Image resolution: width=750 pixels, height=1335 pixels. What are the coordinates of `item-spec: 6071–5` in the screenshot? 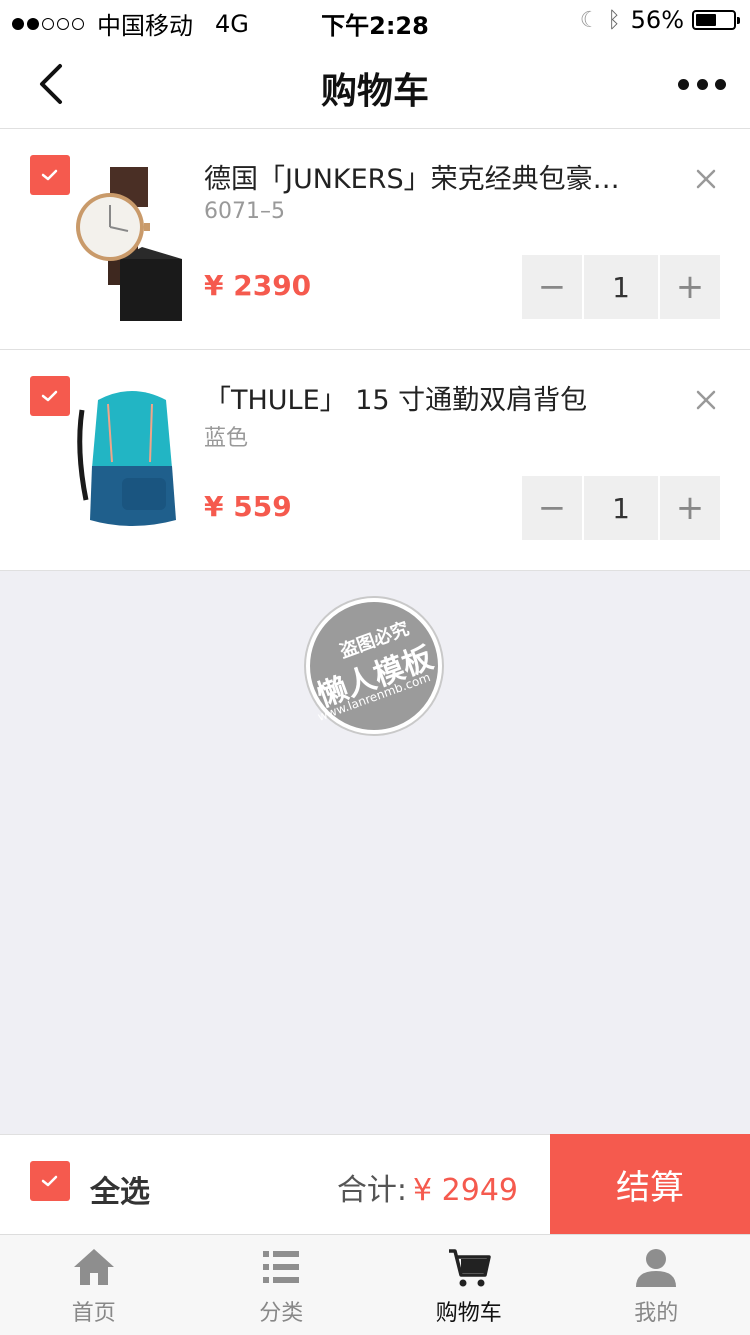 It's located at (244, 211).